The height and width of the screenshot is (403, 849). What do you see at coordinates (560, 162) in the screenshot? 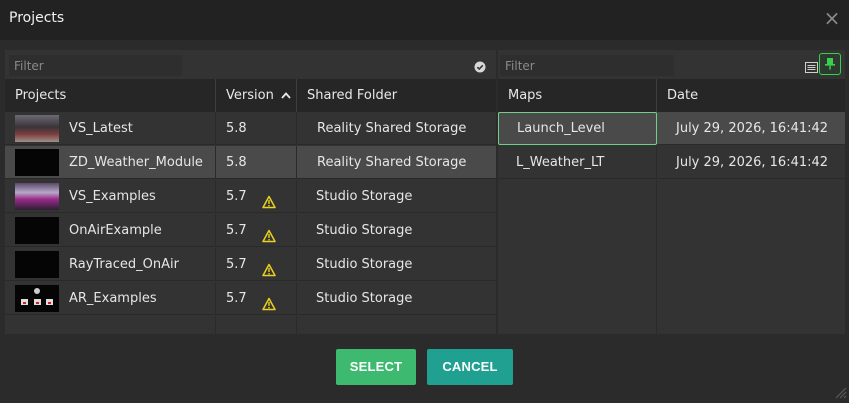
I see `map-name: L_Weather_LT` at bounding box center [560, 162].